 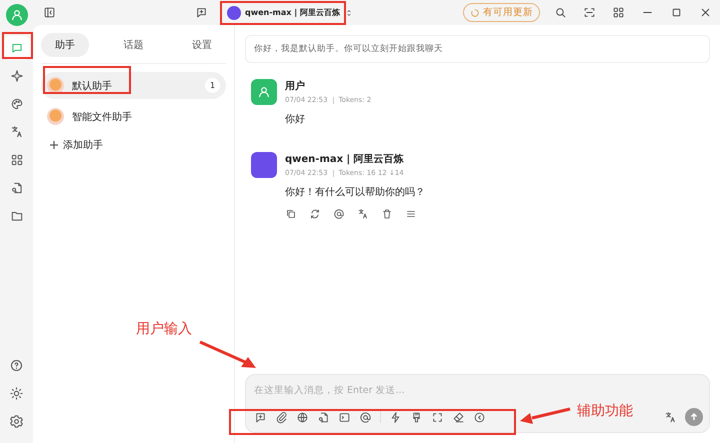 What do you see at coordinates (92, 86) in the screenshot?
I see `assistant-name: 默认助手` at bounding box center [92, 86].